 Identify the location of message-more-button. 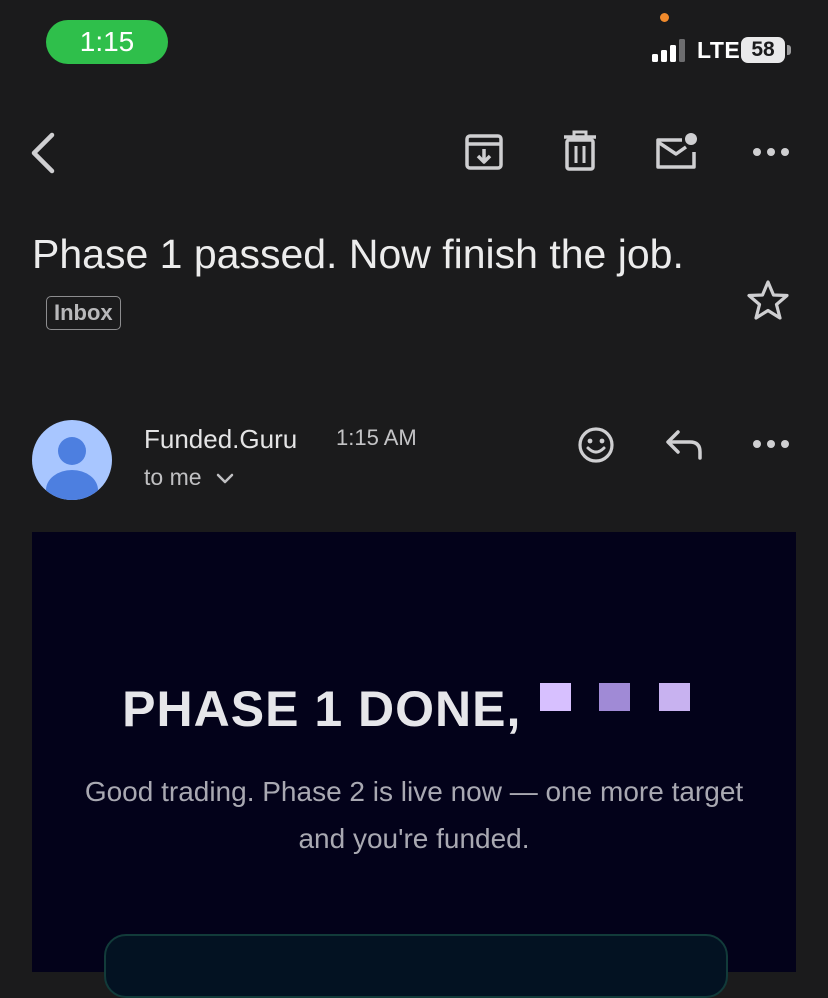
(771, 444).